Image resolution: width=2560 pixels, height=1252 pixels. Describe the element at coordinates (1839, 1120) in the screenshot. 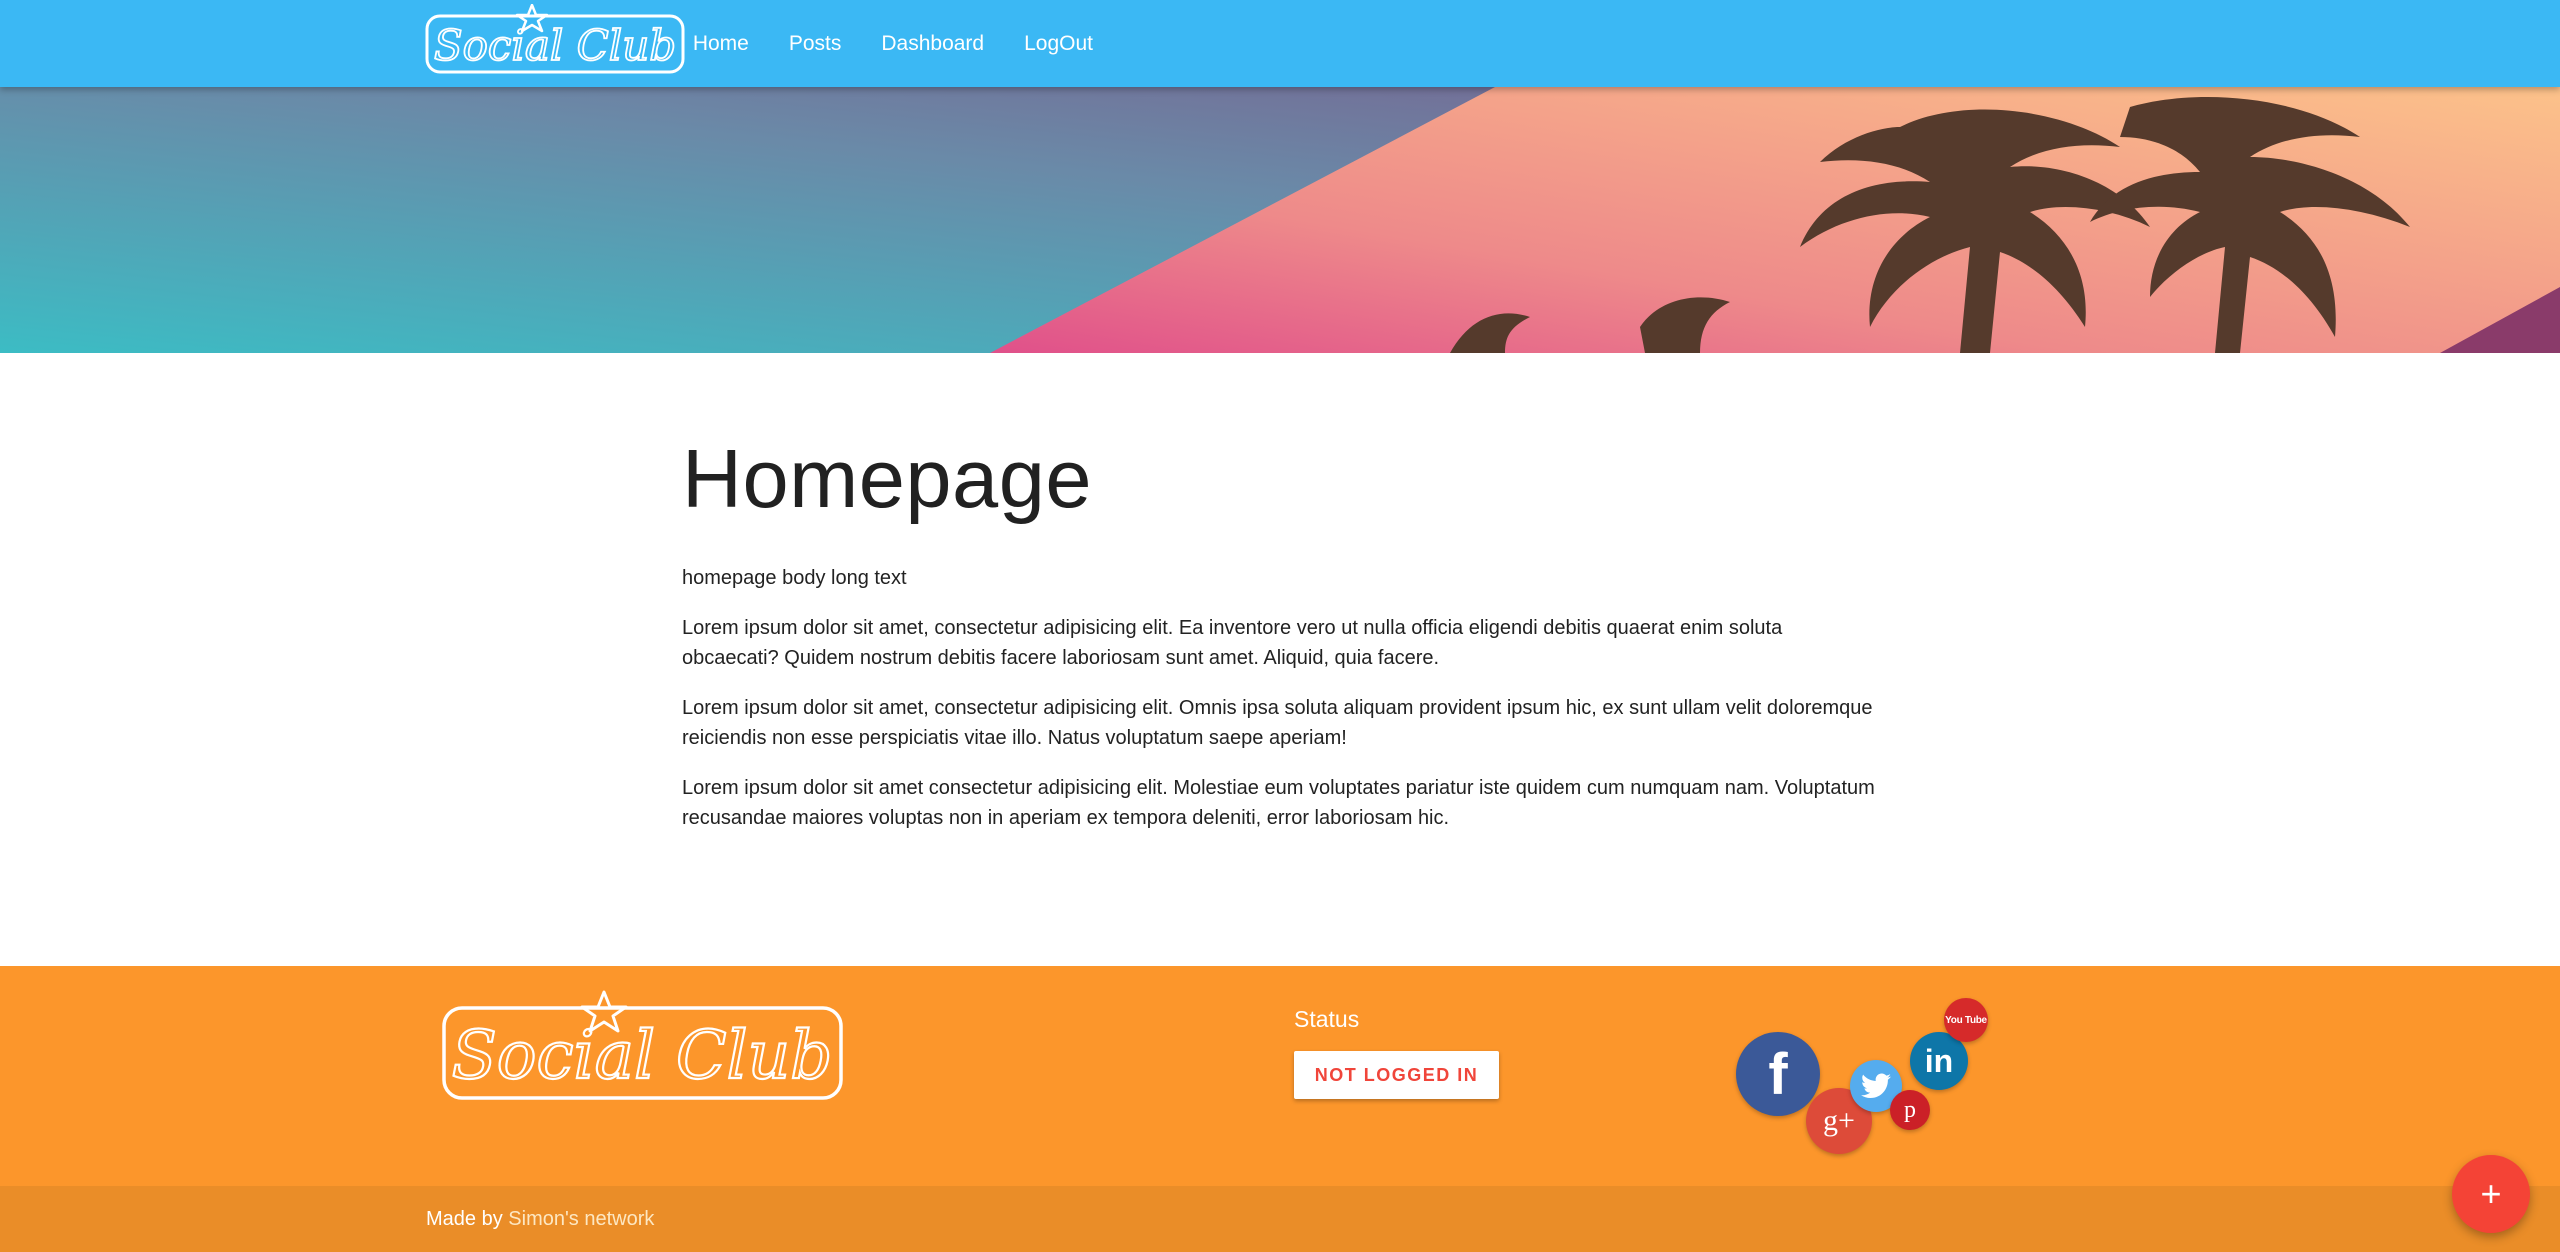

I see `googleplus-glyph: g+` at that location.